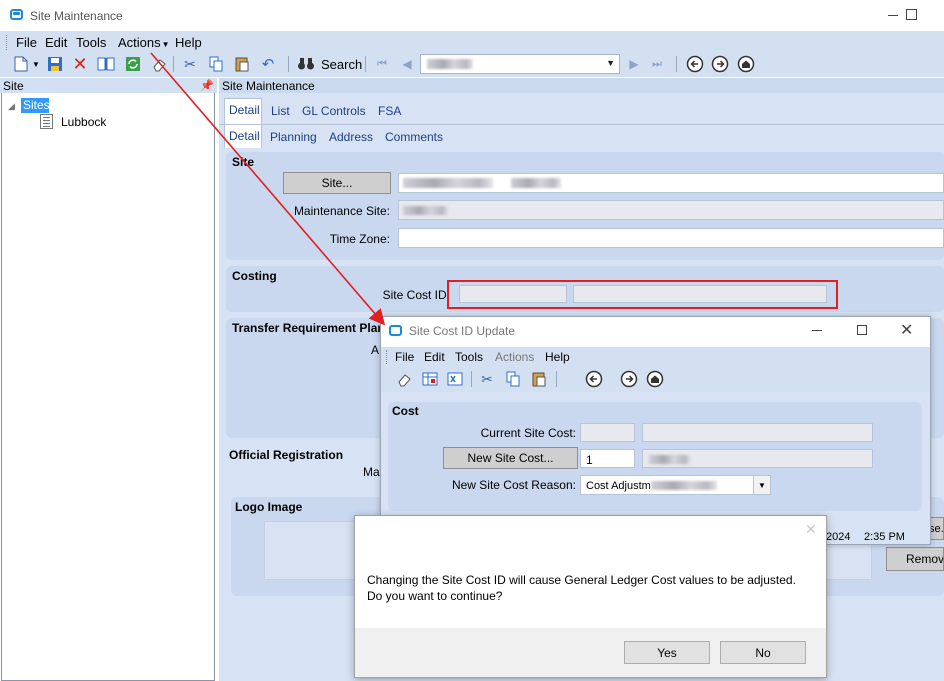  I want to click on no-button: No, so click(763, 652).